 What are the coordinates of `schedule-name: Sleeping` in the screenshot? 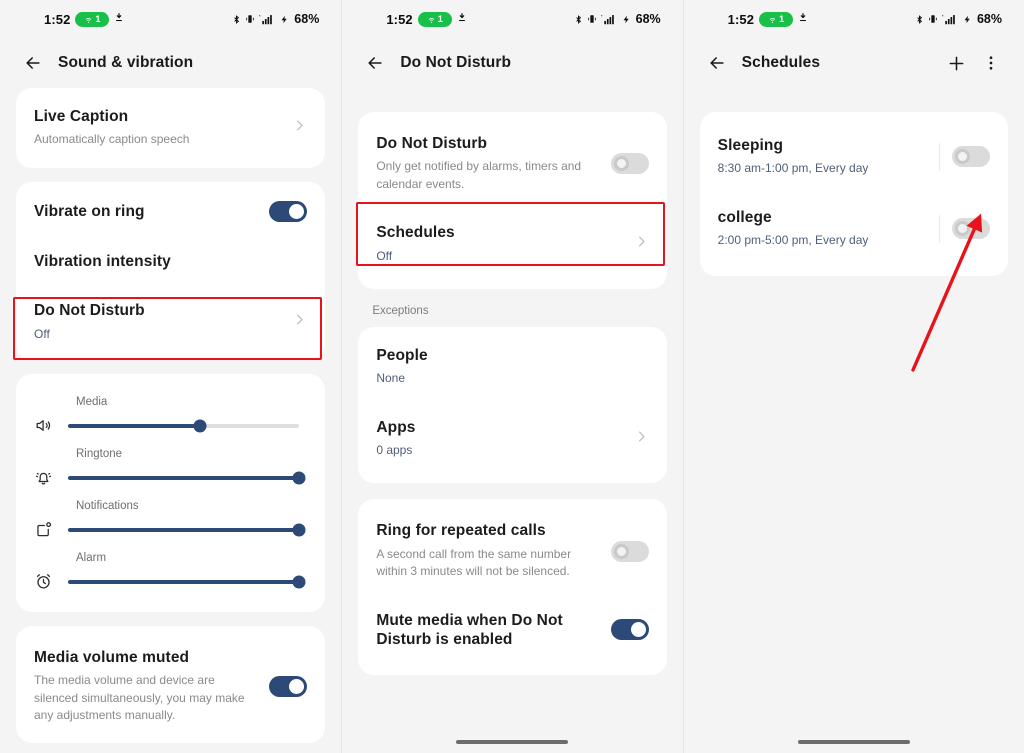 It's located at (750, 145).